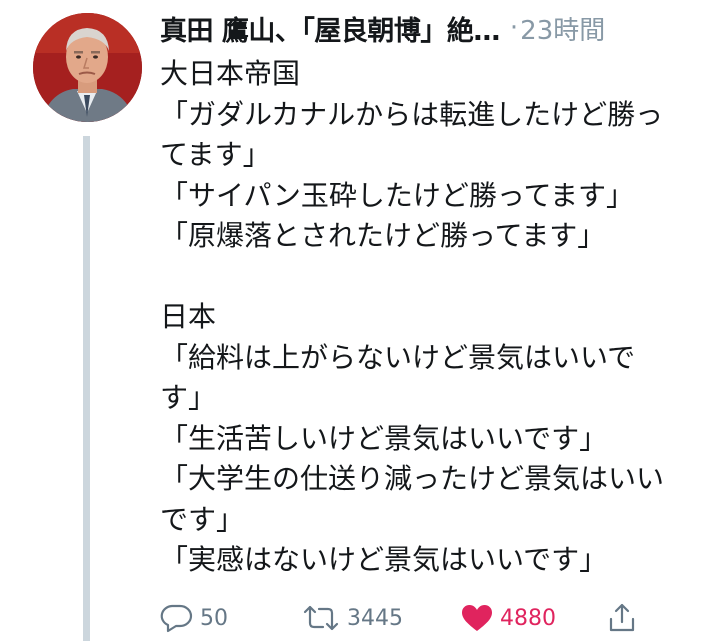  I want to click on tweet-line: 「給料は上がらないけど景気はいいで, so click(398, 357).